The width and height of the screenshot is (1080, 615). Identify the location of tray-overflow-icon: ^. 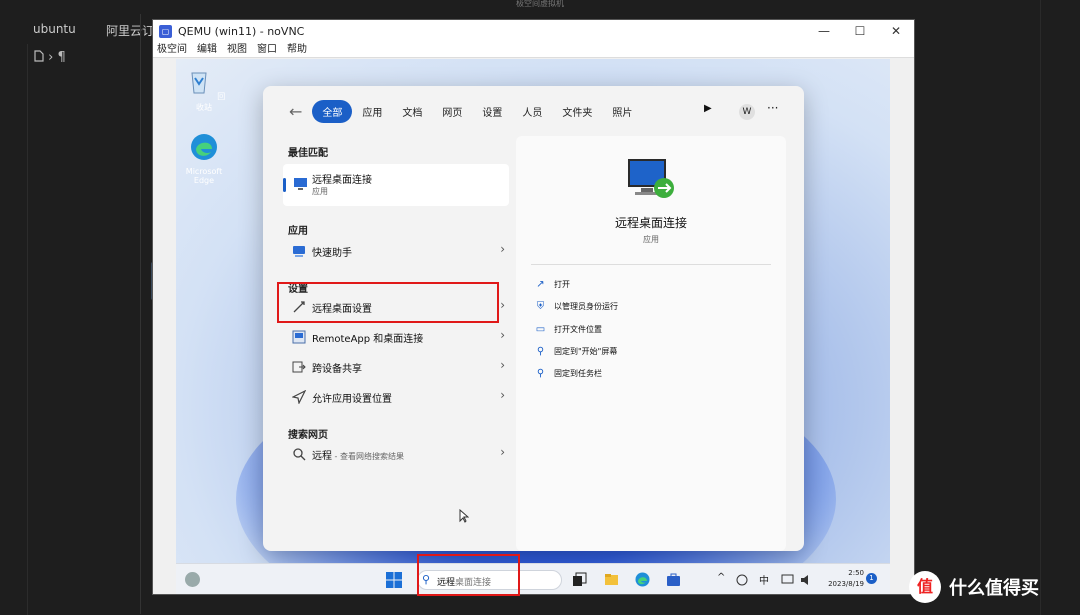
(721, 577).